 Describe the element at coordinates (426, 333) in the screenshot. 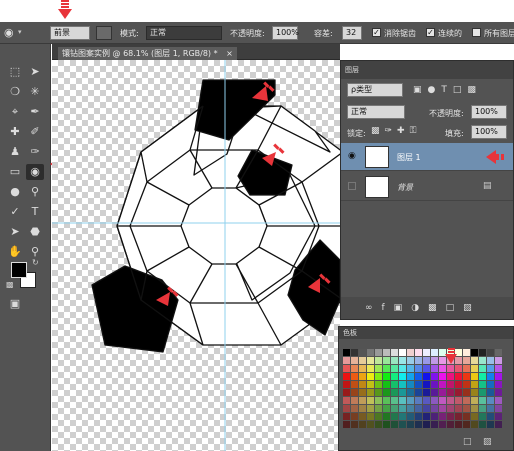

I see `swatches-panel-tab: 色板` at that location.